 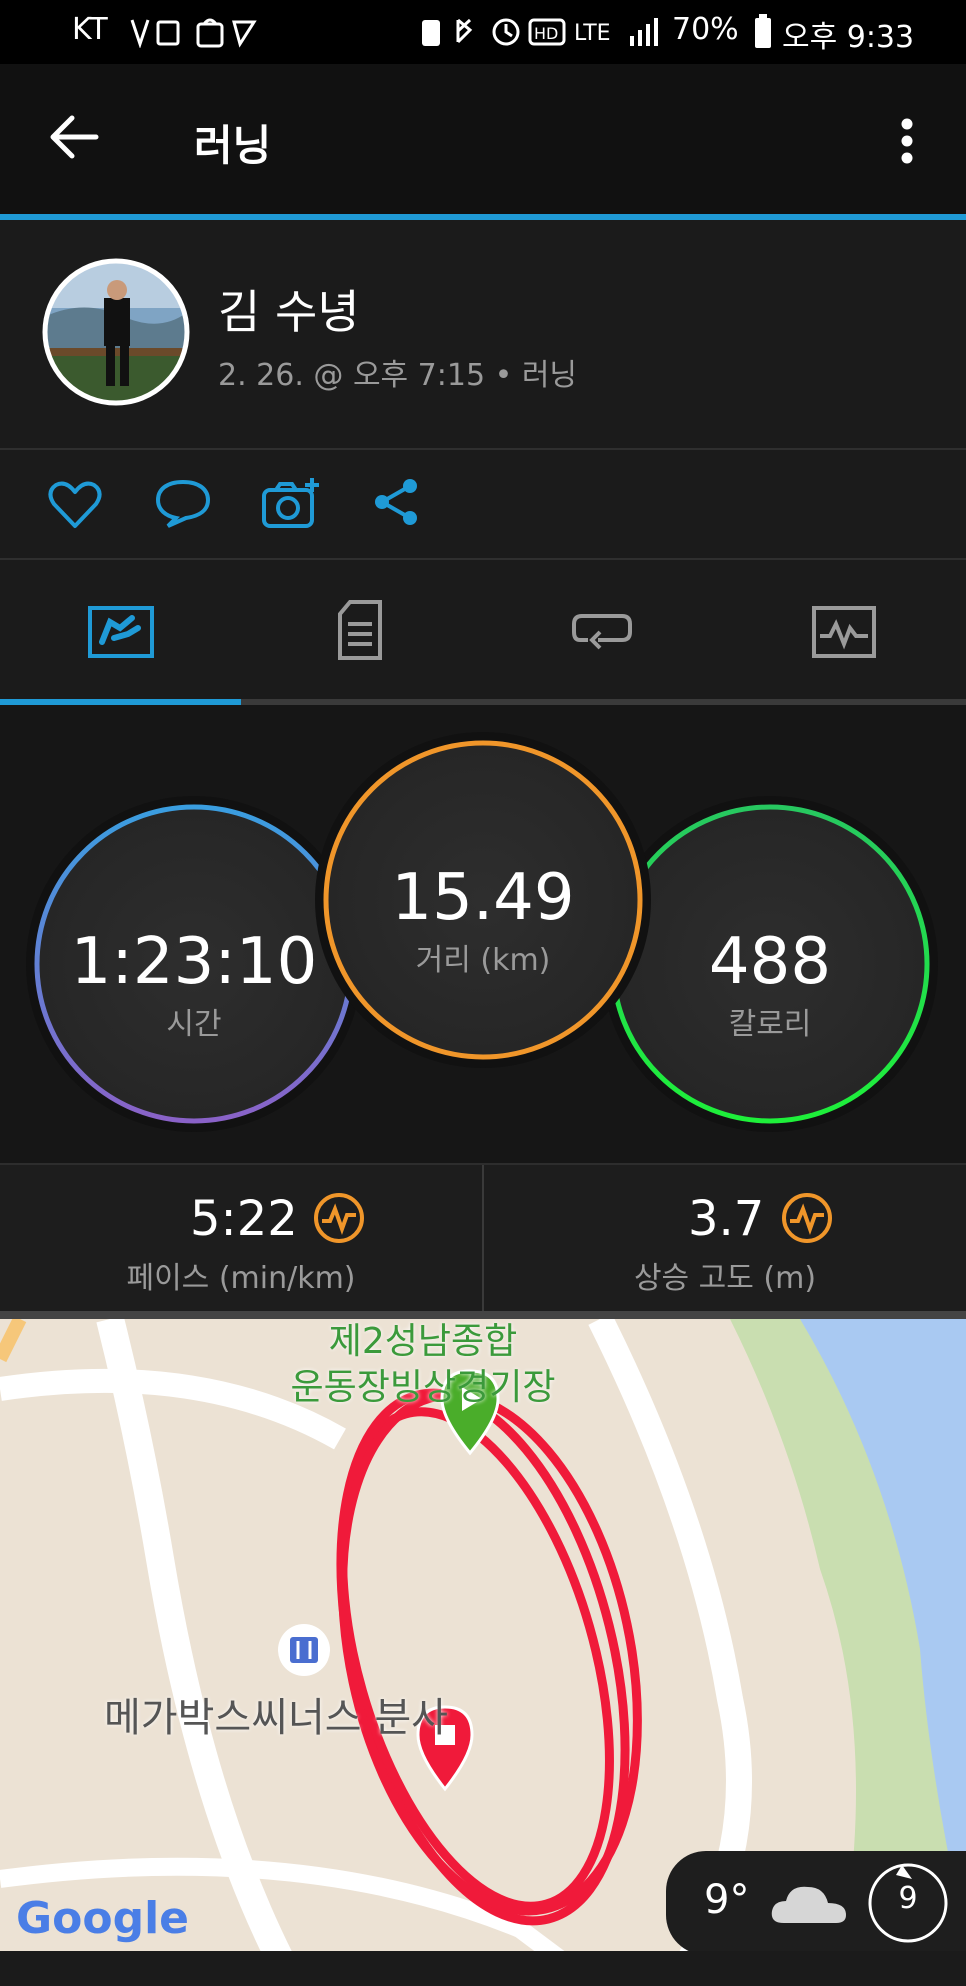 What do you see at coordinates (907, 141) in the screenshot?
I see `overflow-menu-icon` at bounding box center [907, 141].